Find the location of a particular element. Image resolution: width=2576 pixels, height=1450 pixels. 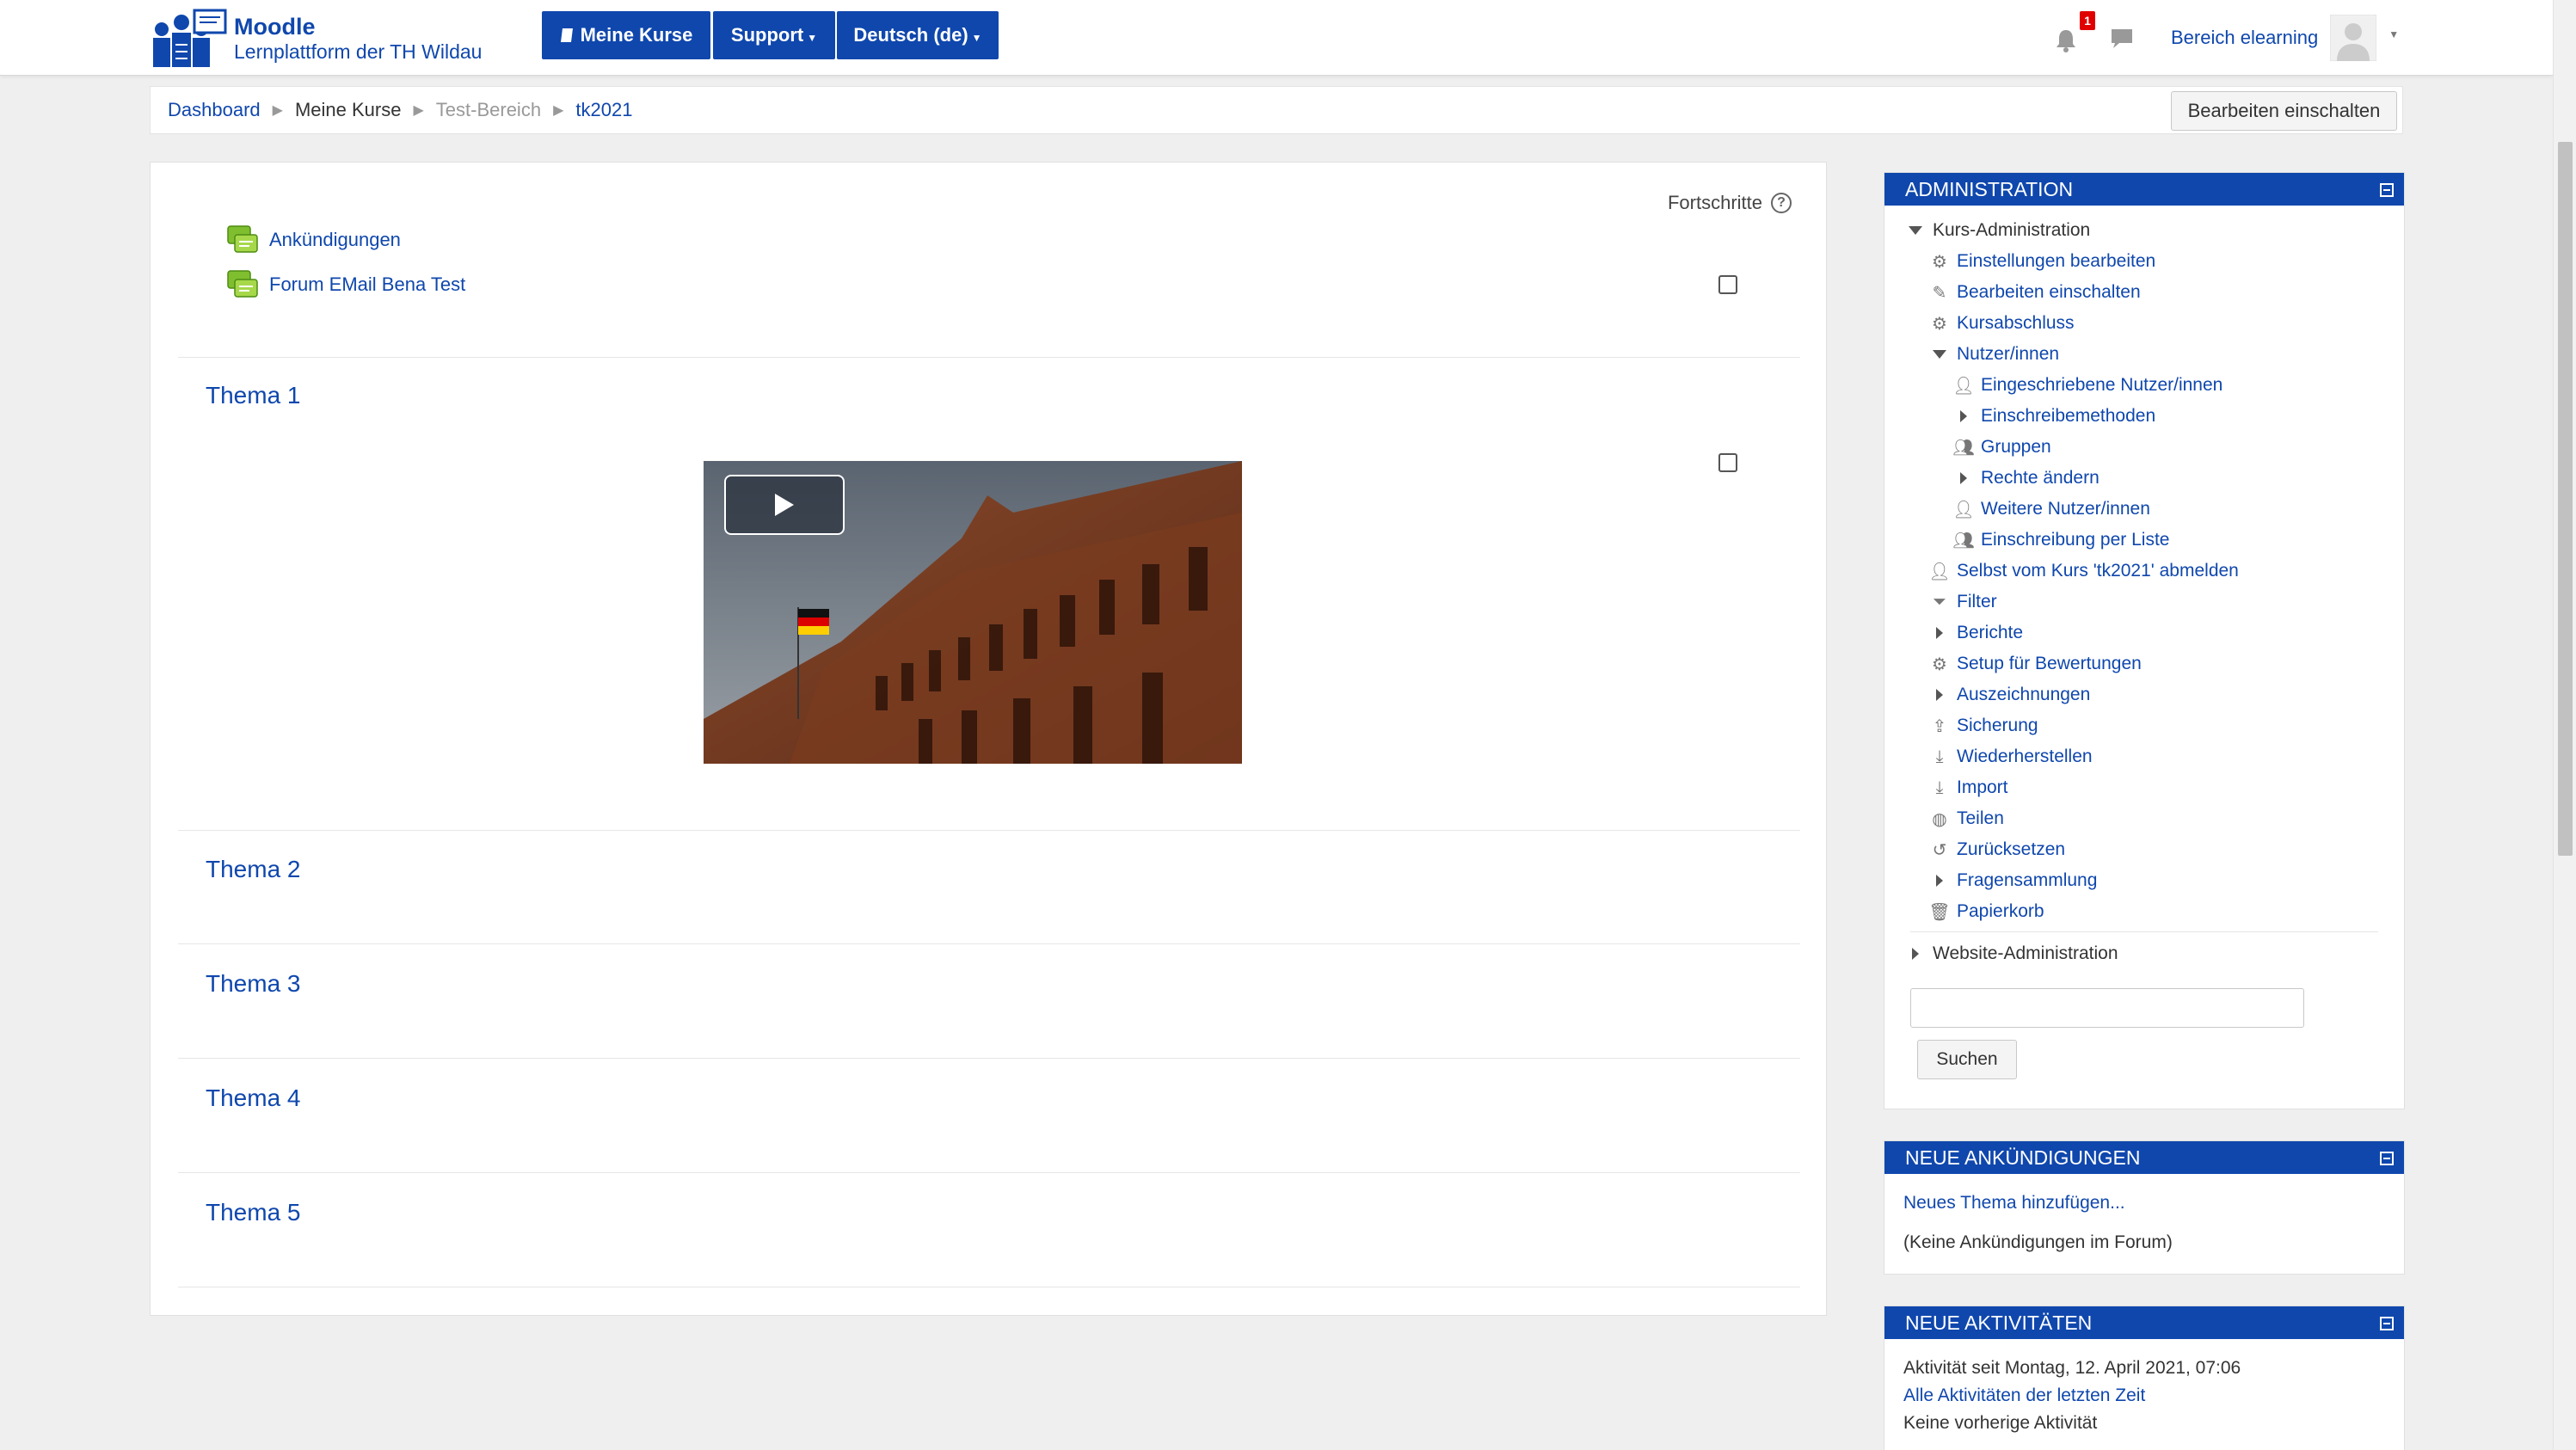

tree-enrol-methods-label: Einschreibemethoden is located at coordinates (2068, 416).